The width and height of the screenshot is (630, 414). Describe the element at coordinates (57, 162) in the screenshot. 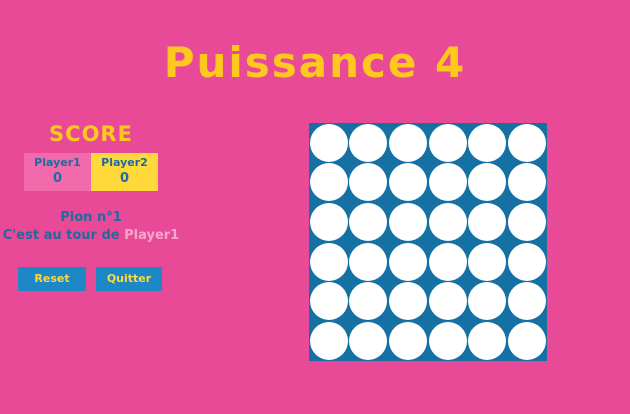

I see `player1-name: Player1` at that location.